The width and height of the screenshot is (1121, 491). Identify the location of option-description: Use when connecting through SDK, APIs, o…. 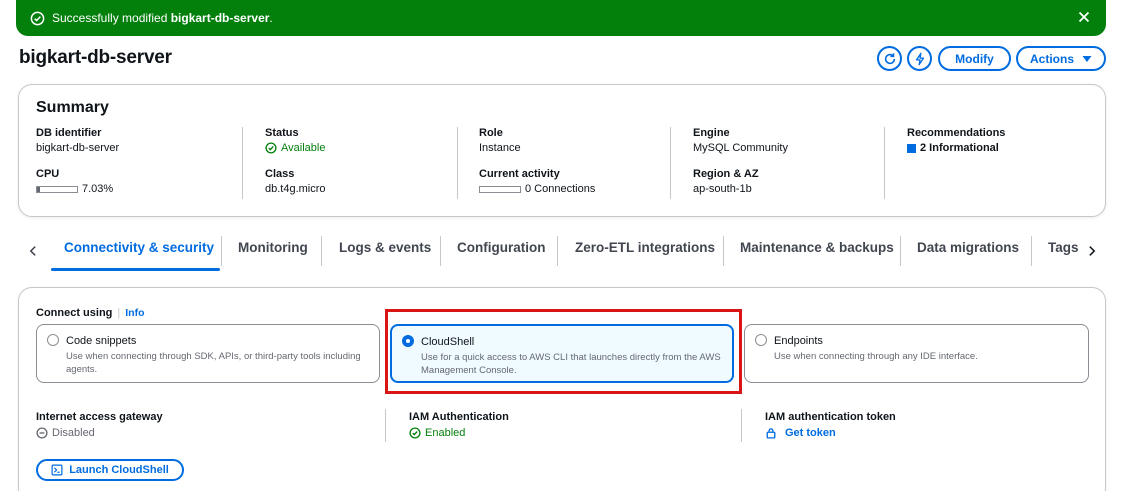
(213, 363).